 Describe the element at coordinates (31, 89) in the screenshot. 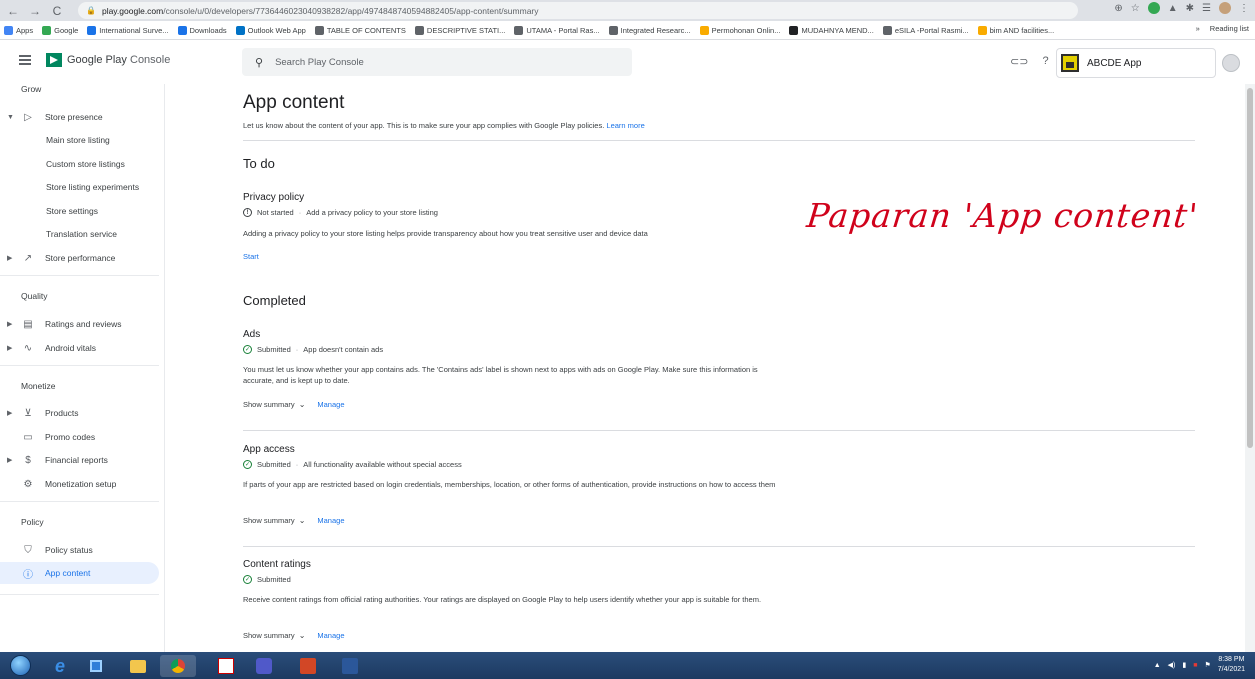

I see `section-grow: Grow` at that location.